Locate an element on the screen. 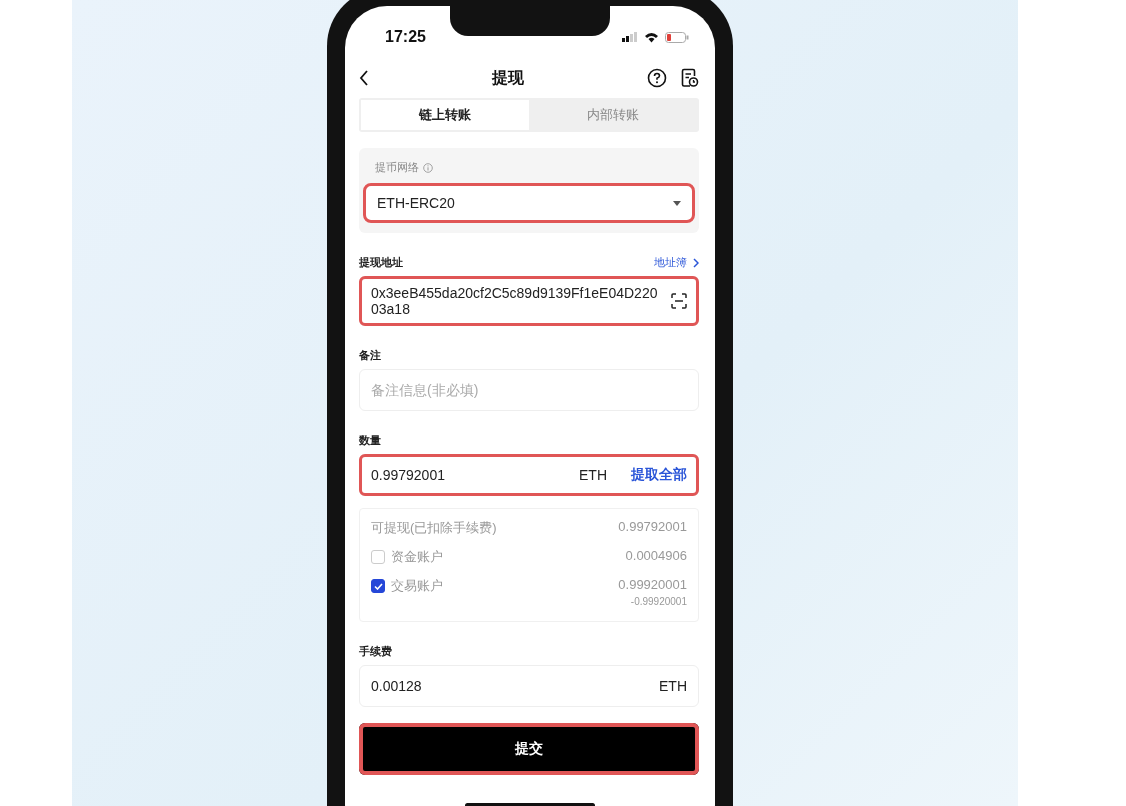  battery-icon is located at coordinates (677, 37).